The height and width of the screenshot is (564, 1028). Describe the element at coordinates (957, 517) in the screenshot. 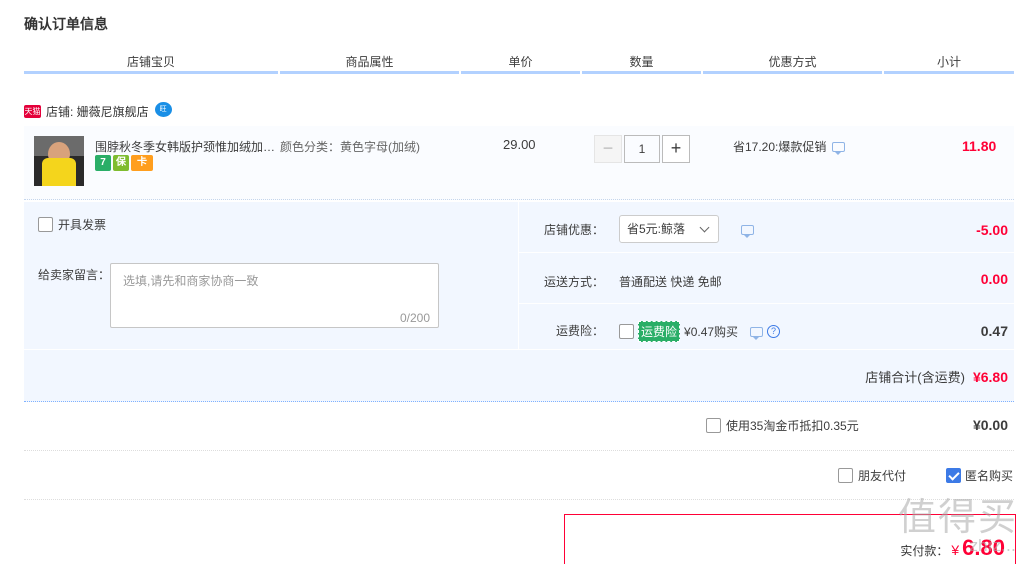

I see `watermark-logo: 值得买` at that location.